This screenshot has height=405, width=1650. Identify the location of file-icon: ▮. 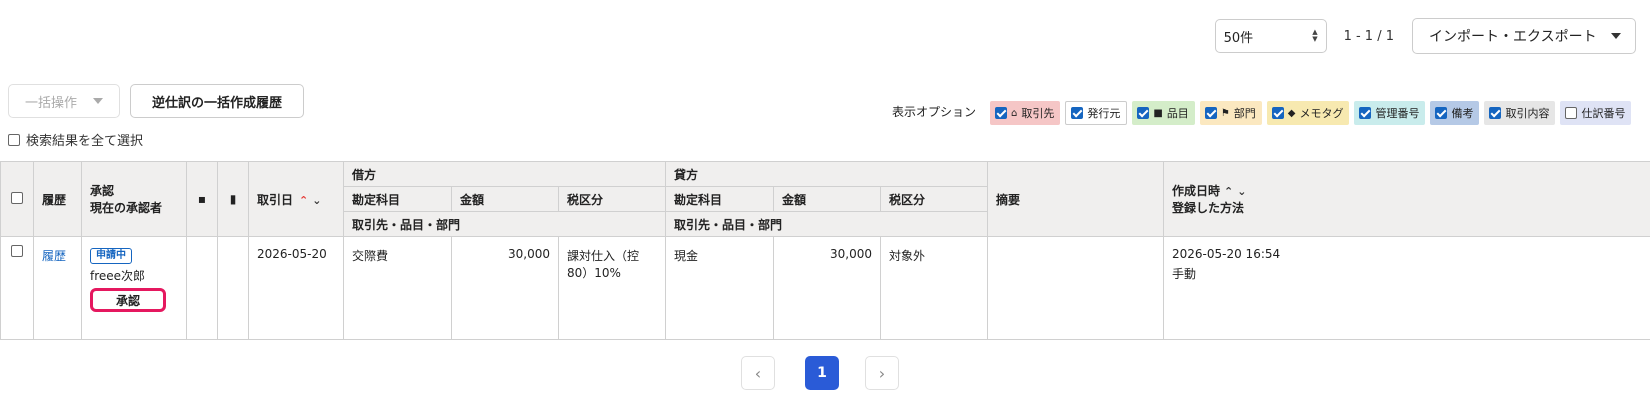
(233, 199).